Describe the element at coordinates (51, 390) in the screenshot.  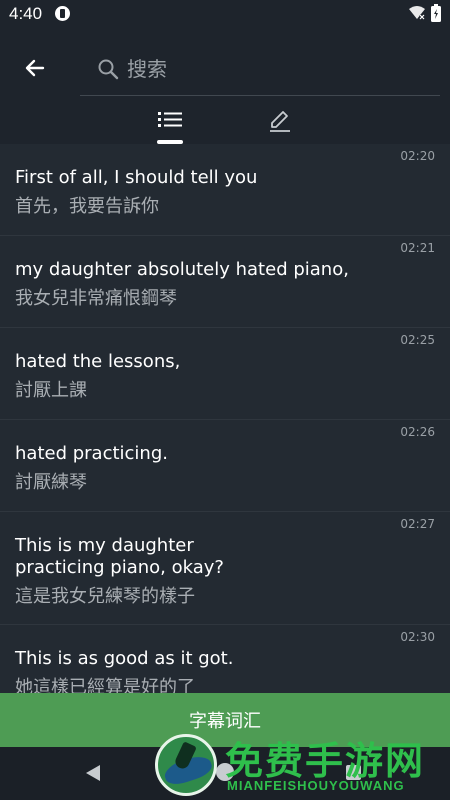
I see `subtitle-chinese-text: 討厭上課` at that location.